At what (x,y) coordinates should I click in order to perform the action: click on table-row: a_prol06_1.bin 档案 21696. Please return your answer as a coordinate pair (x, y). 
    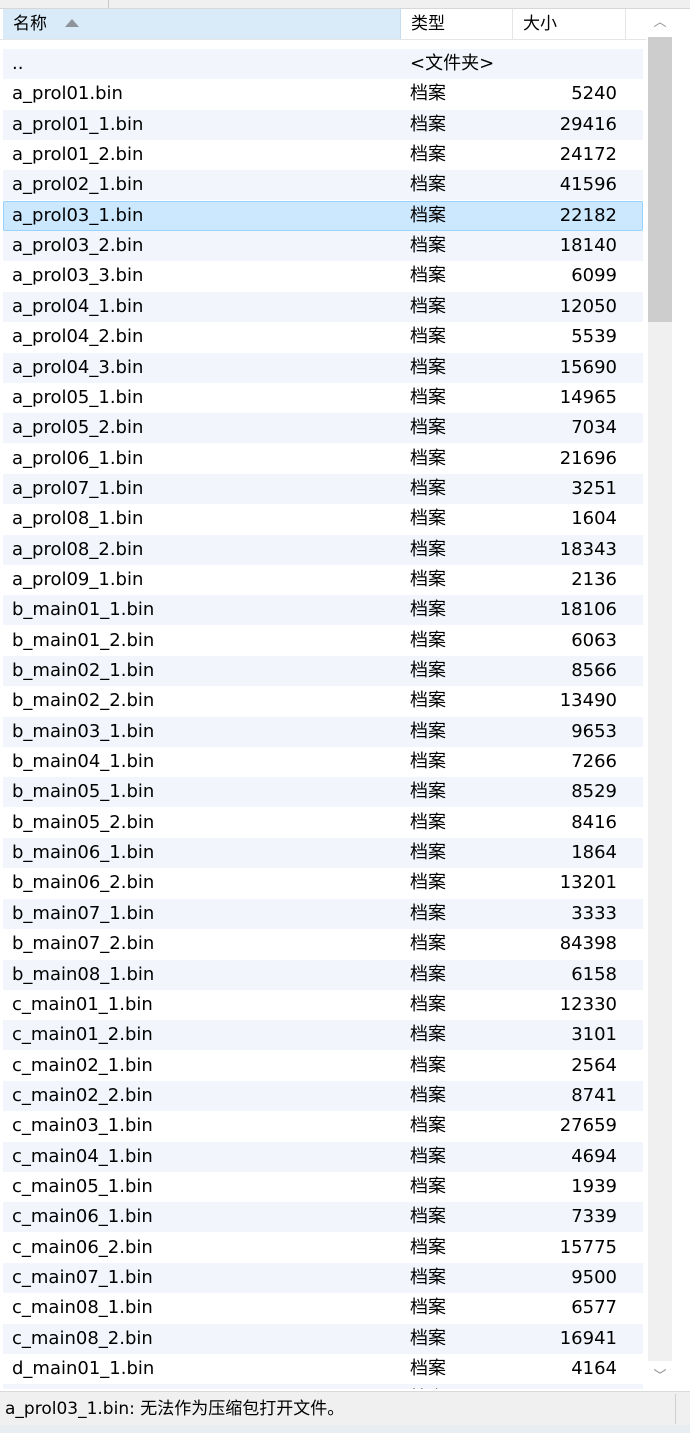
    Looking at the image, I should click on (323, 459).